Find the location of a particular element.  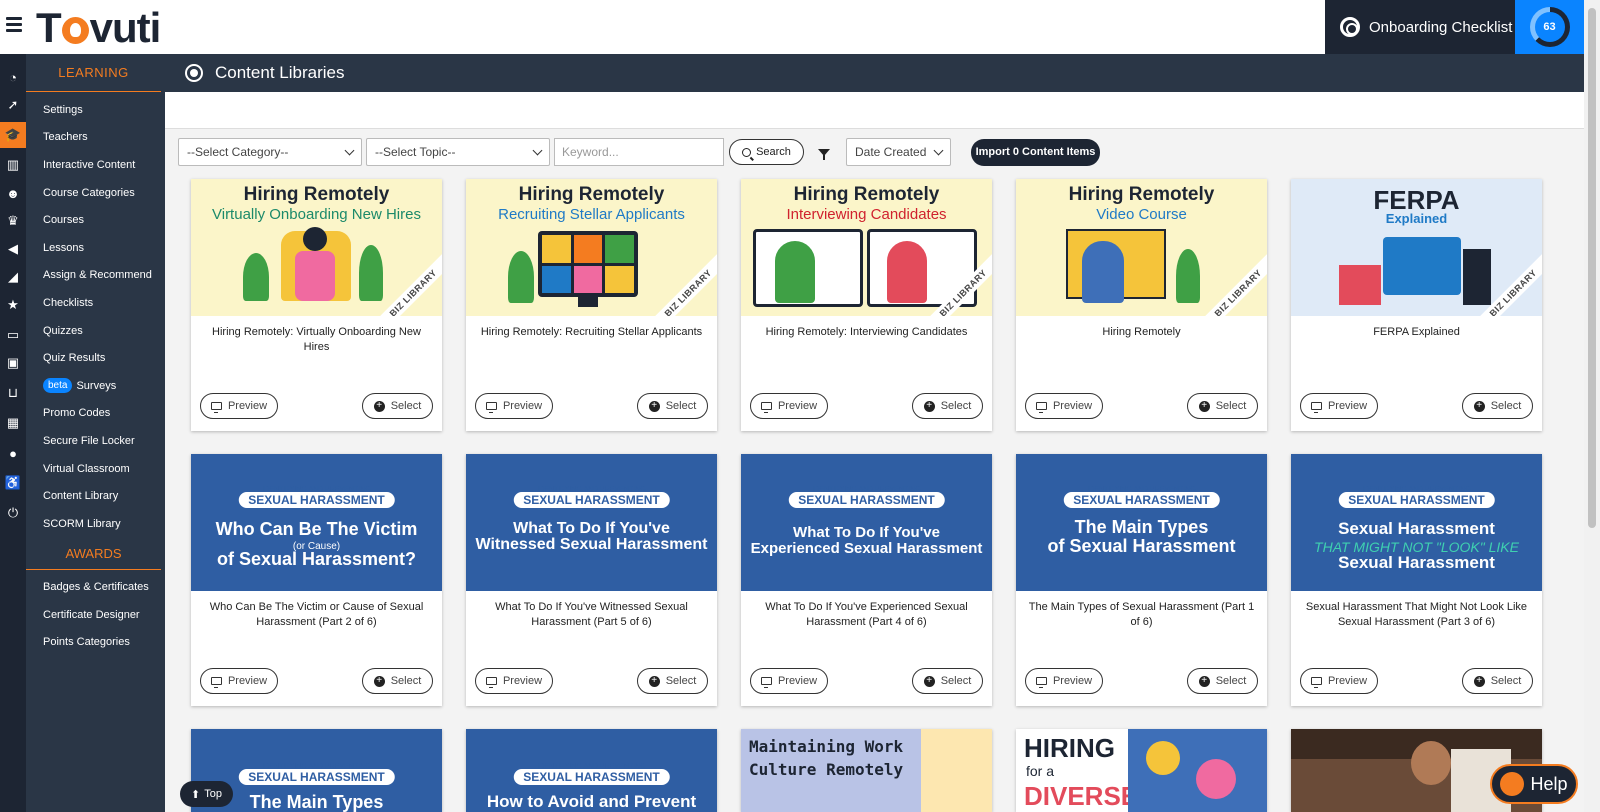

top-button-label: Top is located at coordinates (213, 794).